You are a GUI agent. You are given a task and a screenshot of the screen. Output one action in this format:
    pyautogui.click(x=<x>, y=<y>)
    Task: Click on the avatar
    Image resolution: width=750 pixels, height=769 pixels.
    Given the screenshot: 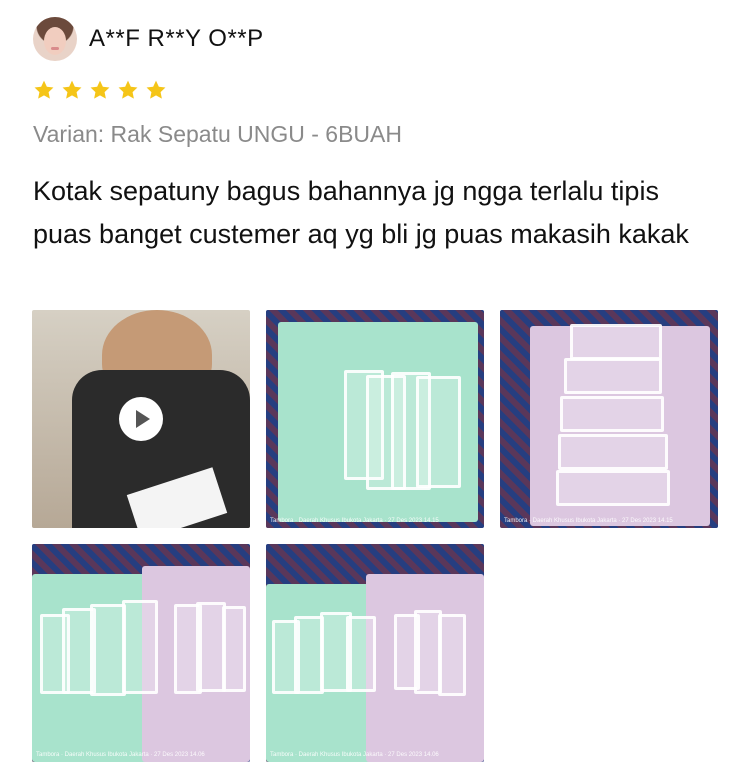 What is the action you would take?
    pyautogui.click(x=55, y=39)
    